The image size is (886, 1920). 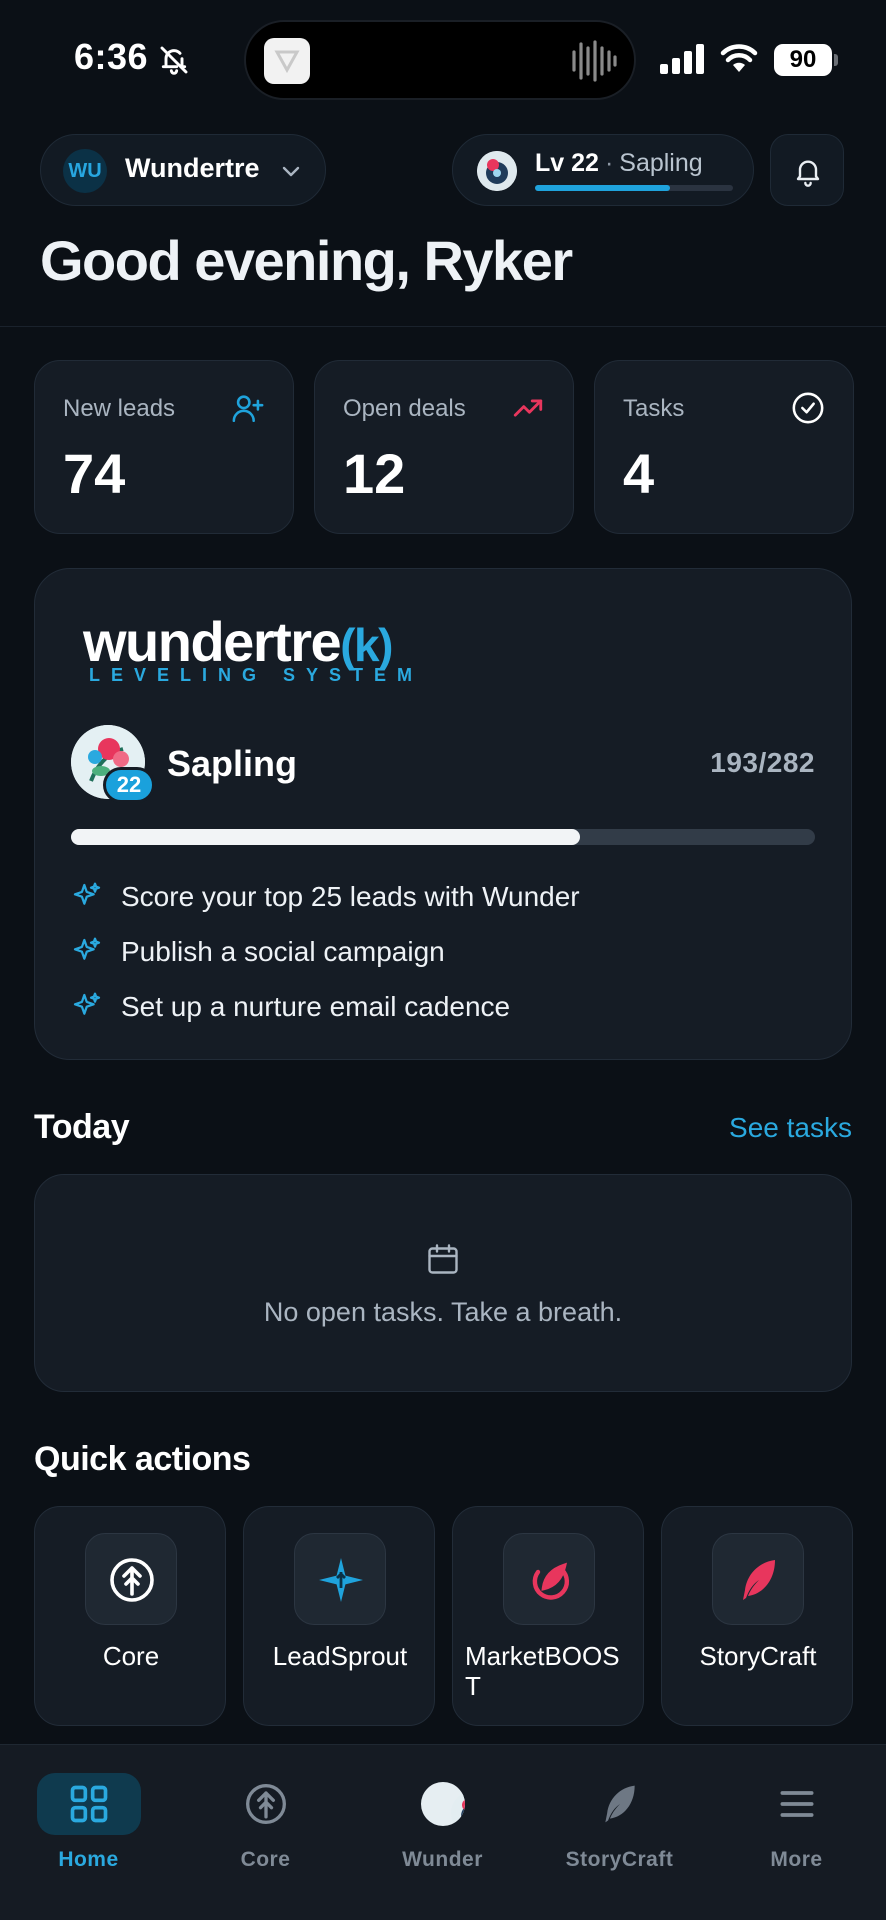 What do you see at coordinates (528, 408) in the screenshot?
I see `trending-up-icon` at bounding box center [528, 408].